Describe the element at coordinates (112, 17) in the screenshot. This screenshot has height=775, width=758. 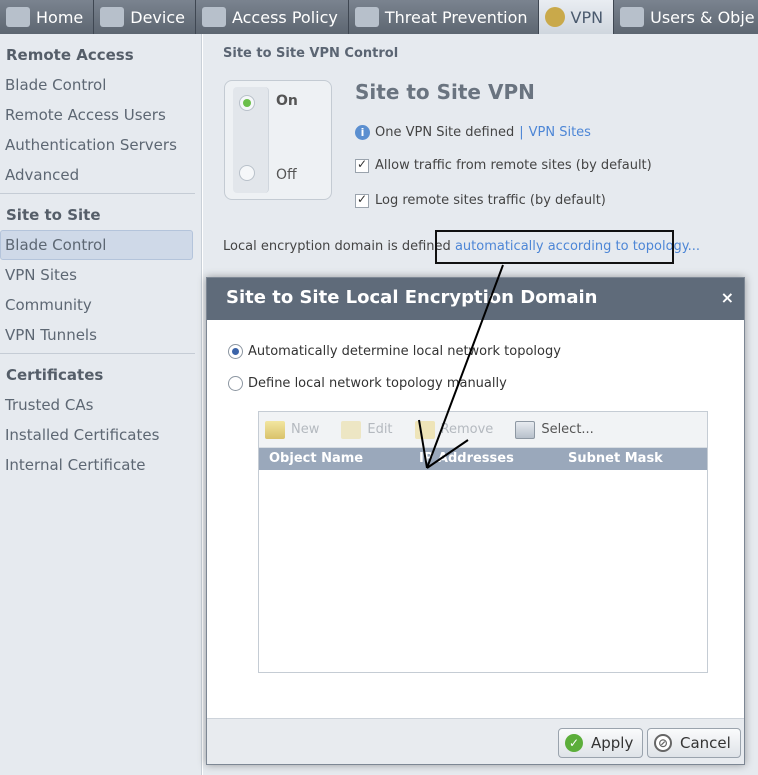
I see `device-icon` at that location.